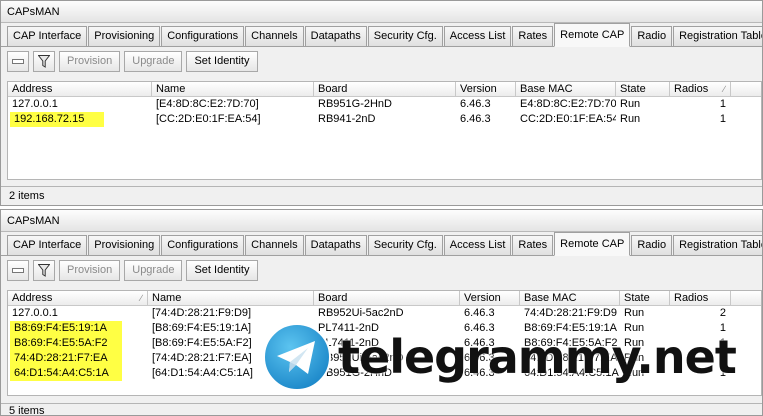 The image size is (763, 416). Describe the element at coordinates (700, 89) in the screenshot. I see `column-radios: Radios ∕` at that location.